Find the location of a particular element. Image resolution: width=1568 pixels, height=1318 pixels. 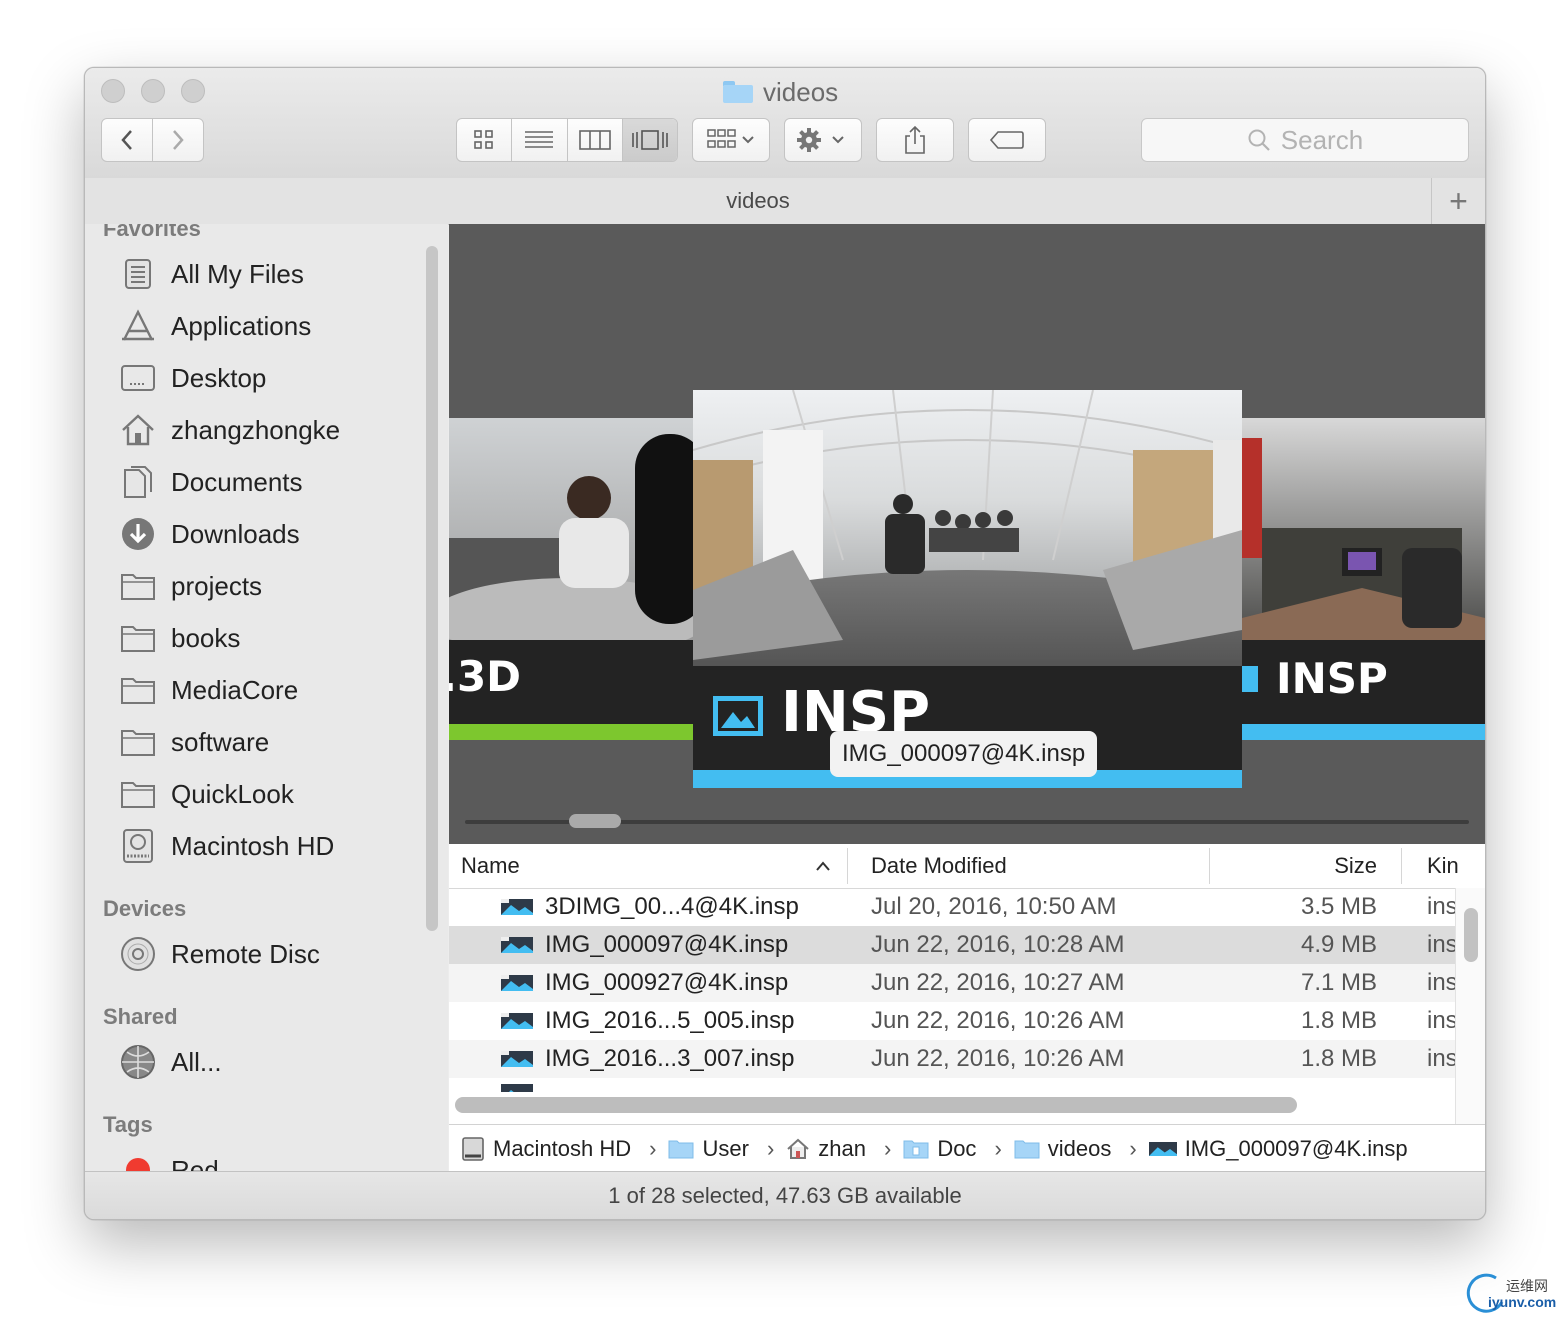

list-view-button is located at coordinates (540, 140).